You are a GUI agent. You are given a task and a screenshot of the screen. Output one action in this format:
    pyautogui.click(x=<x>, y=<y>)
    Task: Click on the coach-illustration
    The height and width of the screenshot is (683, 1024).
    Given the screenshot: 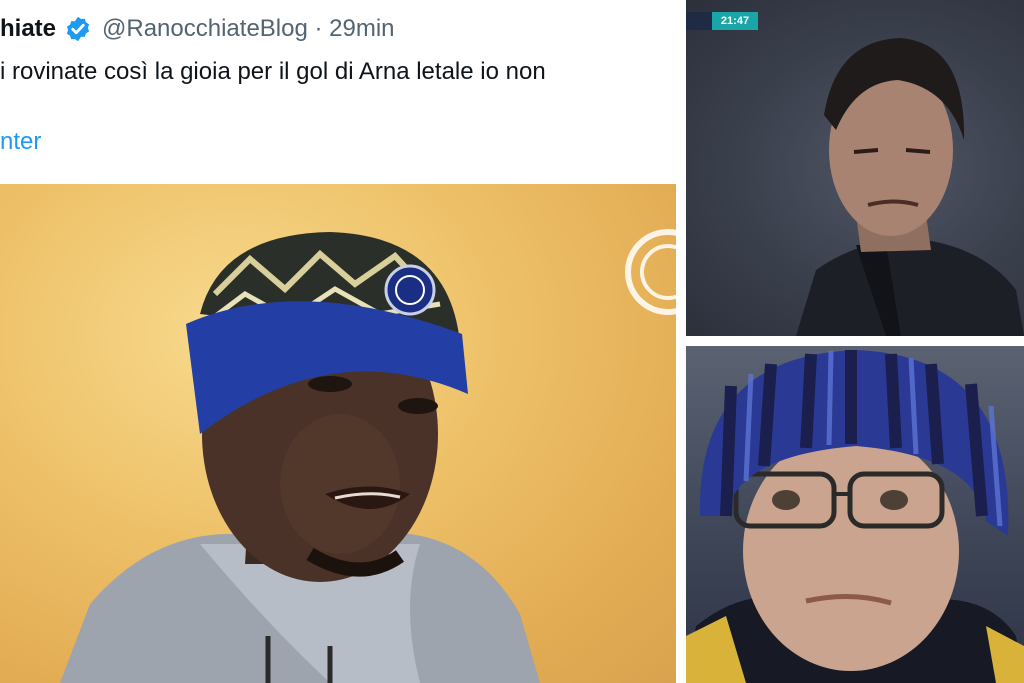 What is the action you would take?
    pyautogui.click(x=910, y=187)
    